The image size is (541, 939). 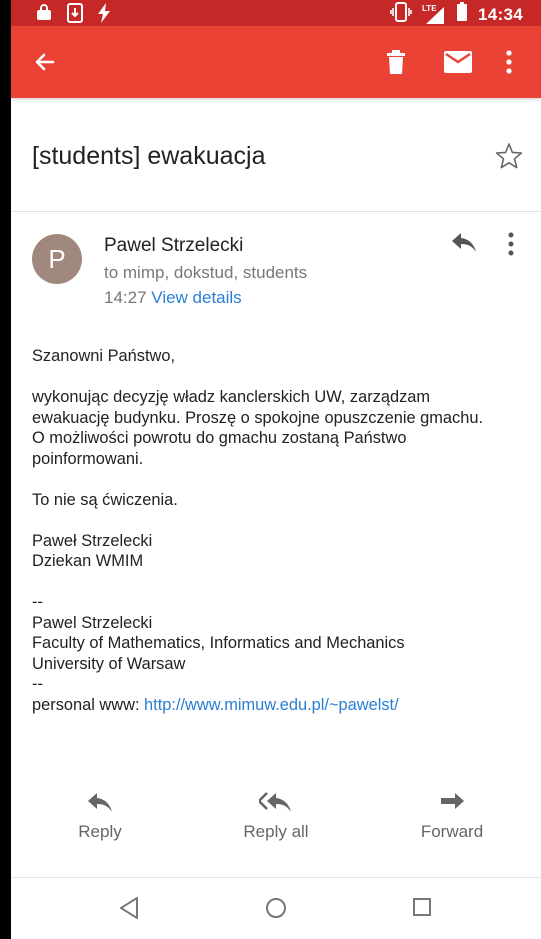 What do you see at coordinates (45, 62) in the screenshot?
I see `back-arrow-icon` at bounding box center [45, 62].